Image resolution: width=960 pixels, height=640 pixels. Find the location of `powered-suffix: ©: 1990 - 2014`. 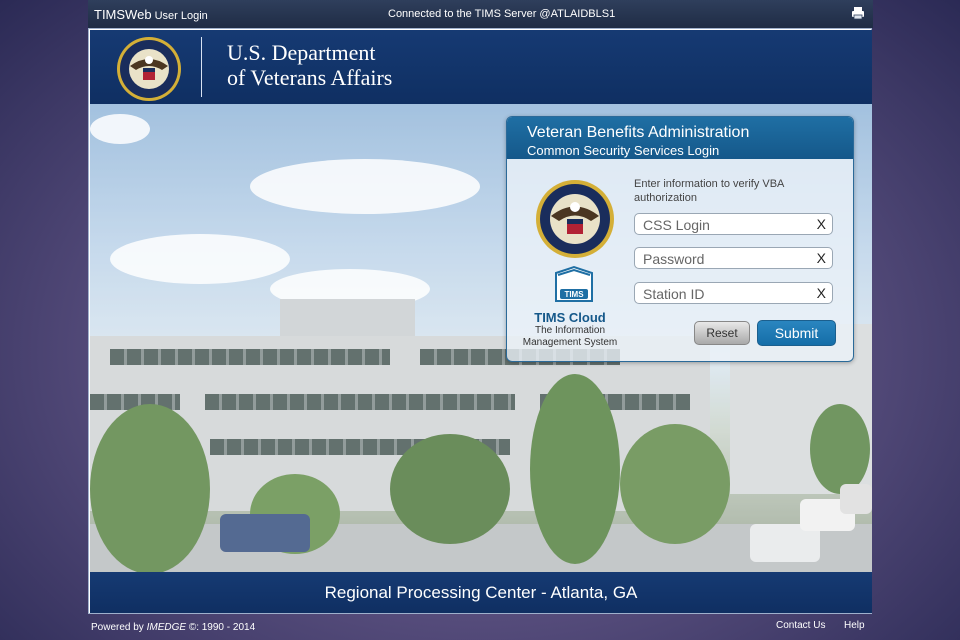

powered-suffix: ©: 1990 - 2014 is located at coordinates (221, 627).